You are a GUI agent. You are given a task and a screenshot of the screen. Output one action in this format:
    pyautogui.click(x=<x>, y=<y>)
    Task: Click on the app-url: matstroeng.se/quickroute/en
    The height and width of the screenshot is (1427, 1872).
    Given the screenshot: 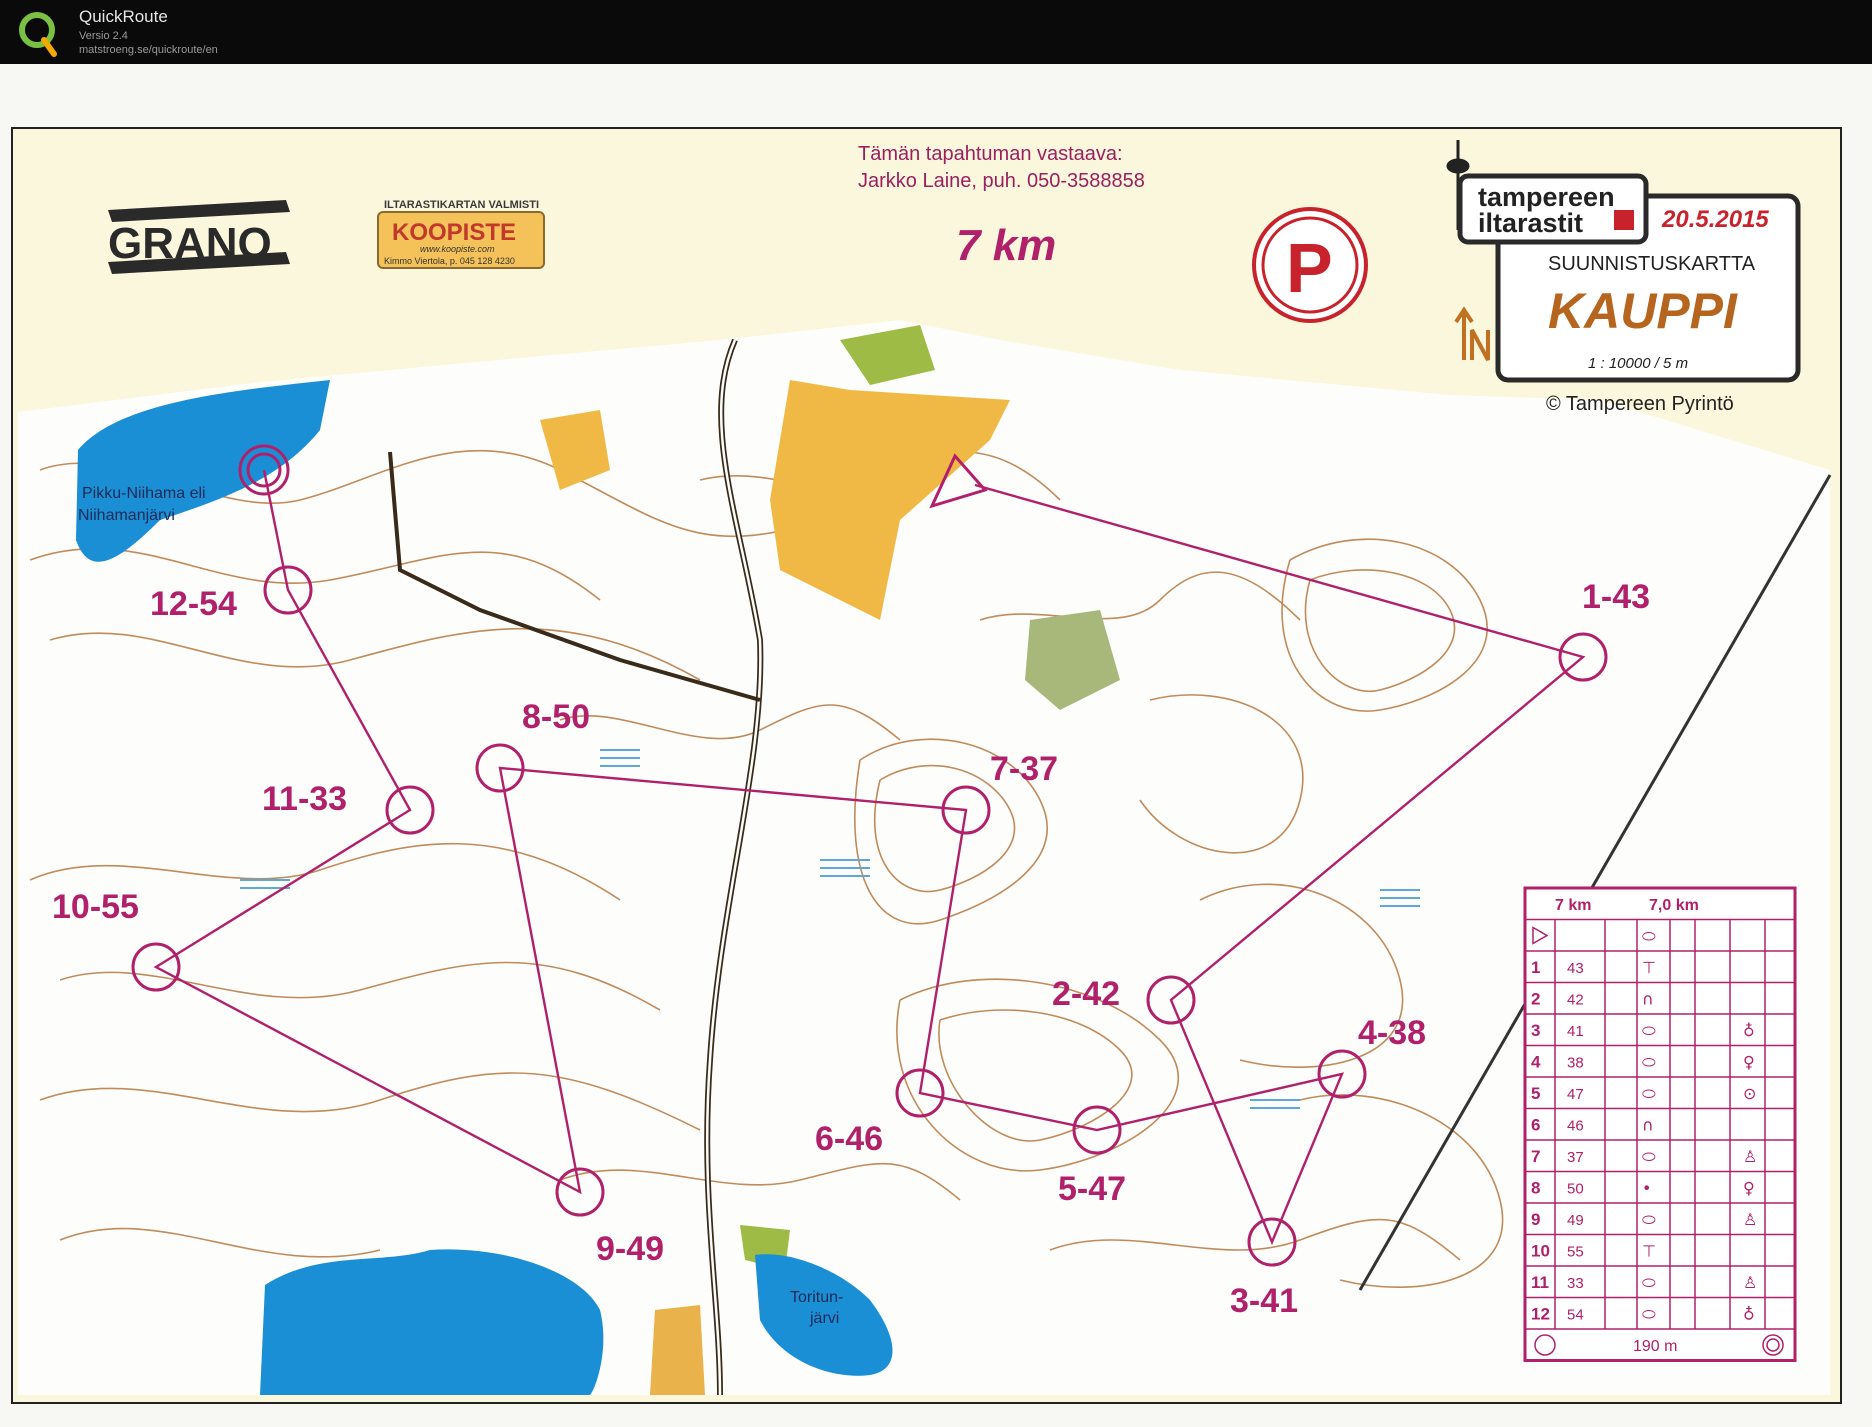 What is the action you would take?
    pyautogui.click(x=148, y=50)
    